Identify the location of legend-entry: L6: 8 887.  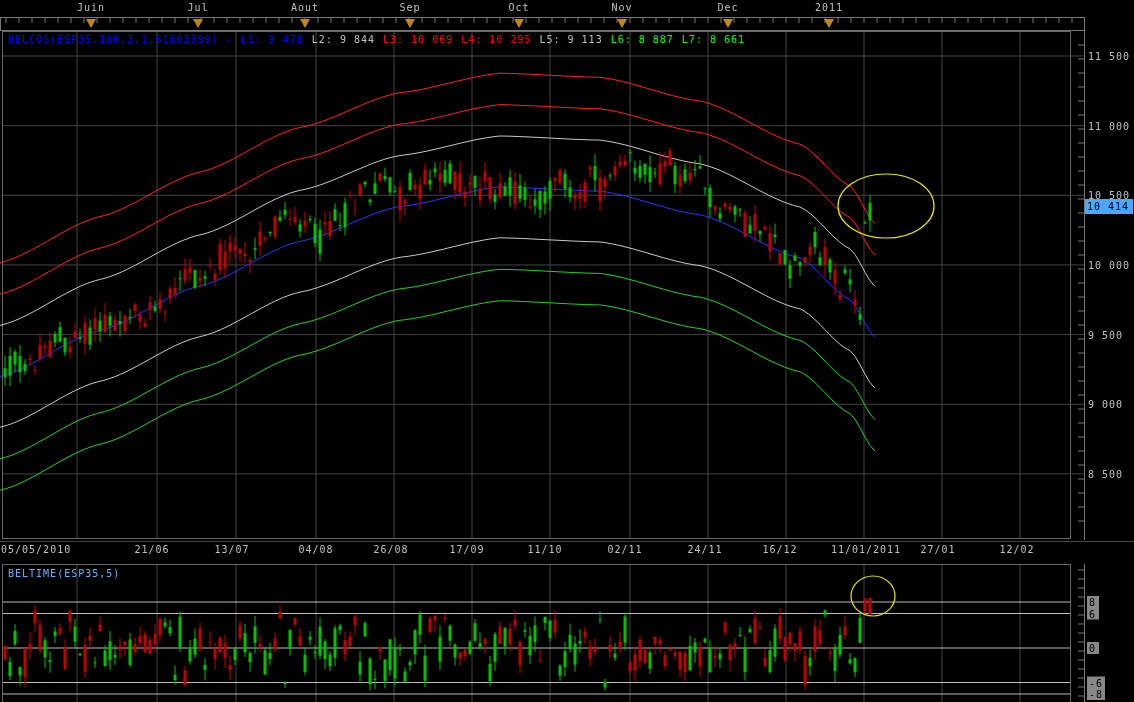
(642, 39).